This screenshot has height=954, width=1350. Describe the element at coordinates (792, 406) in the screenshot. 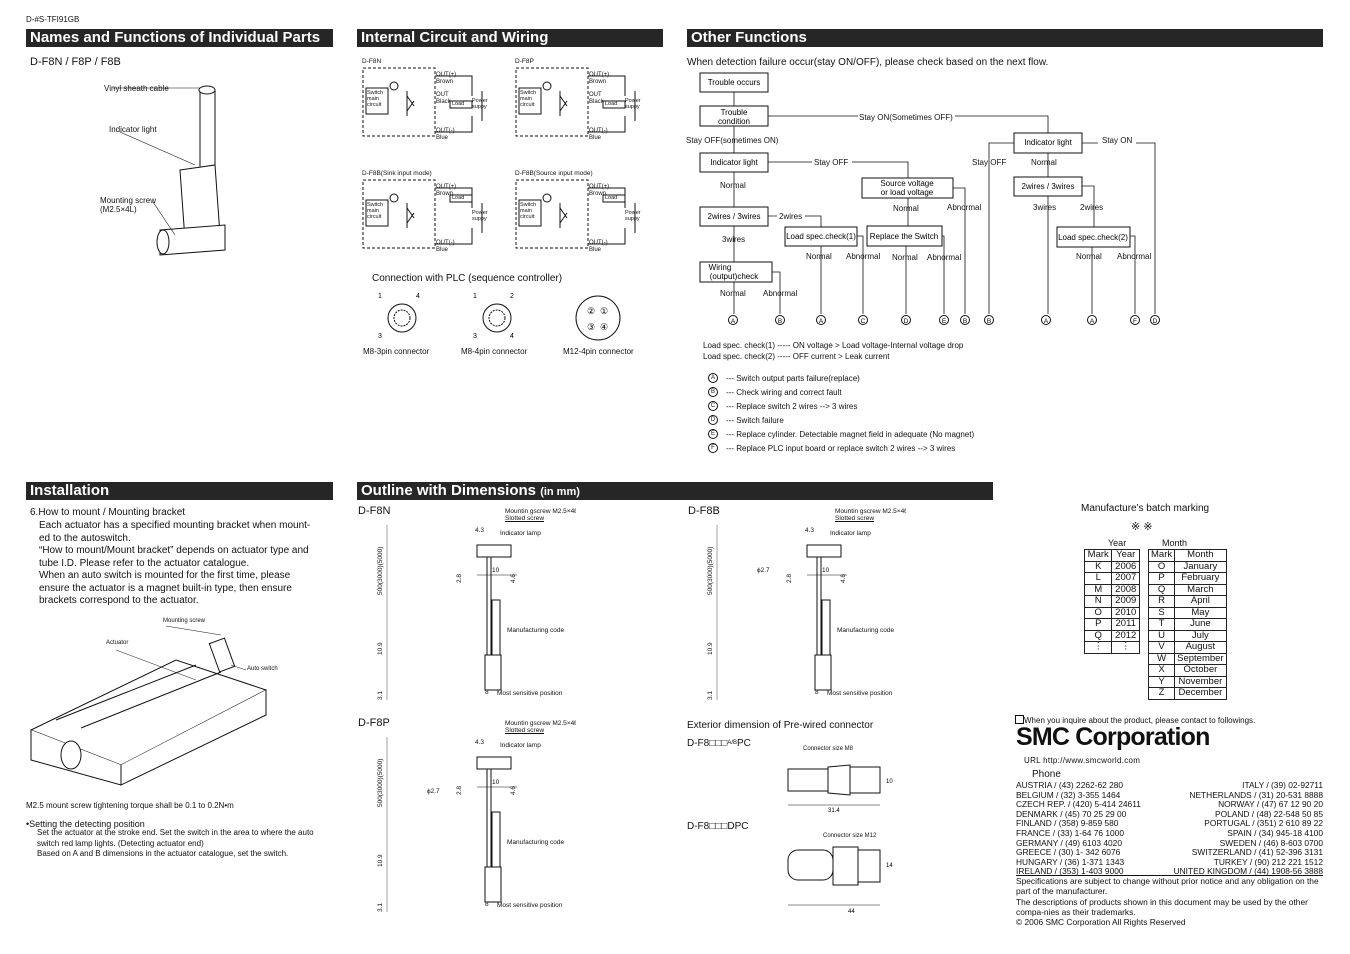

I see `legend-text: --- Replace switch 2 wires --> 3 wires` at that location.